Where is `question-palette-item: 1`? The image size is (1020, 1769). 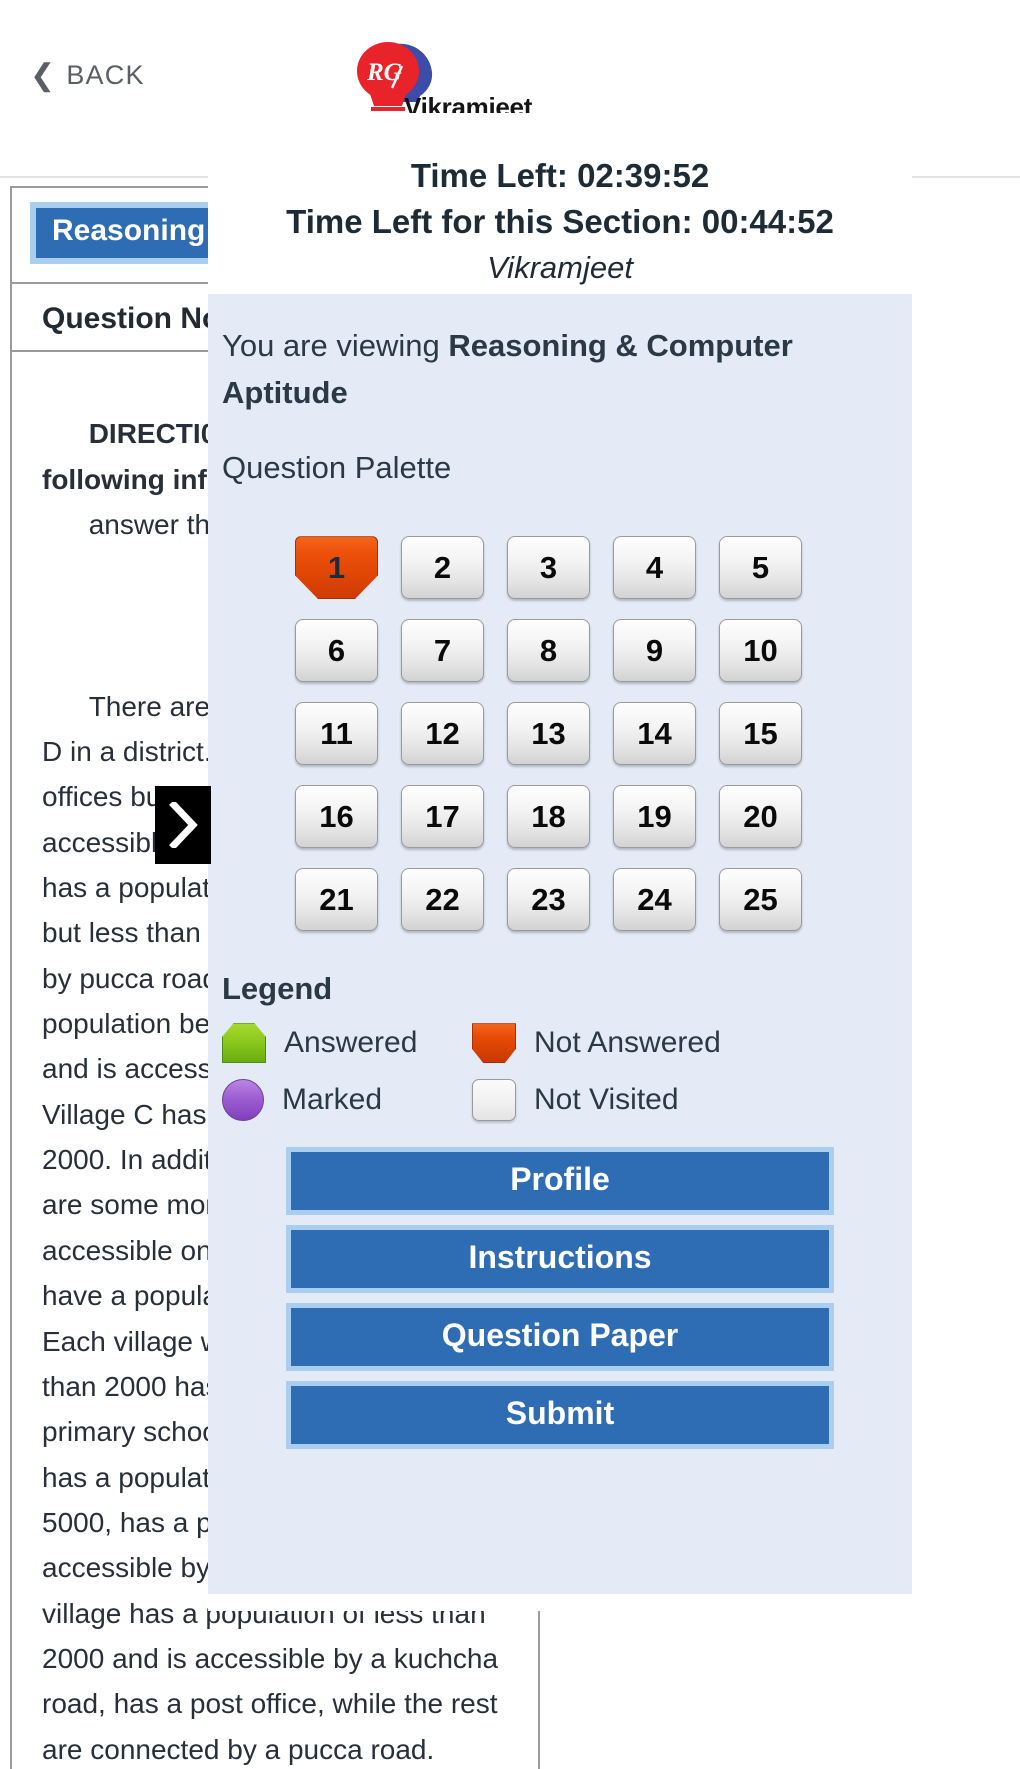
question-palette-item: 1 is located at coordinates (336, 568).